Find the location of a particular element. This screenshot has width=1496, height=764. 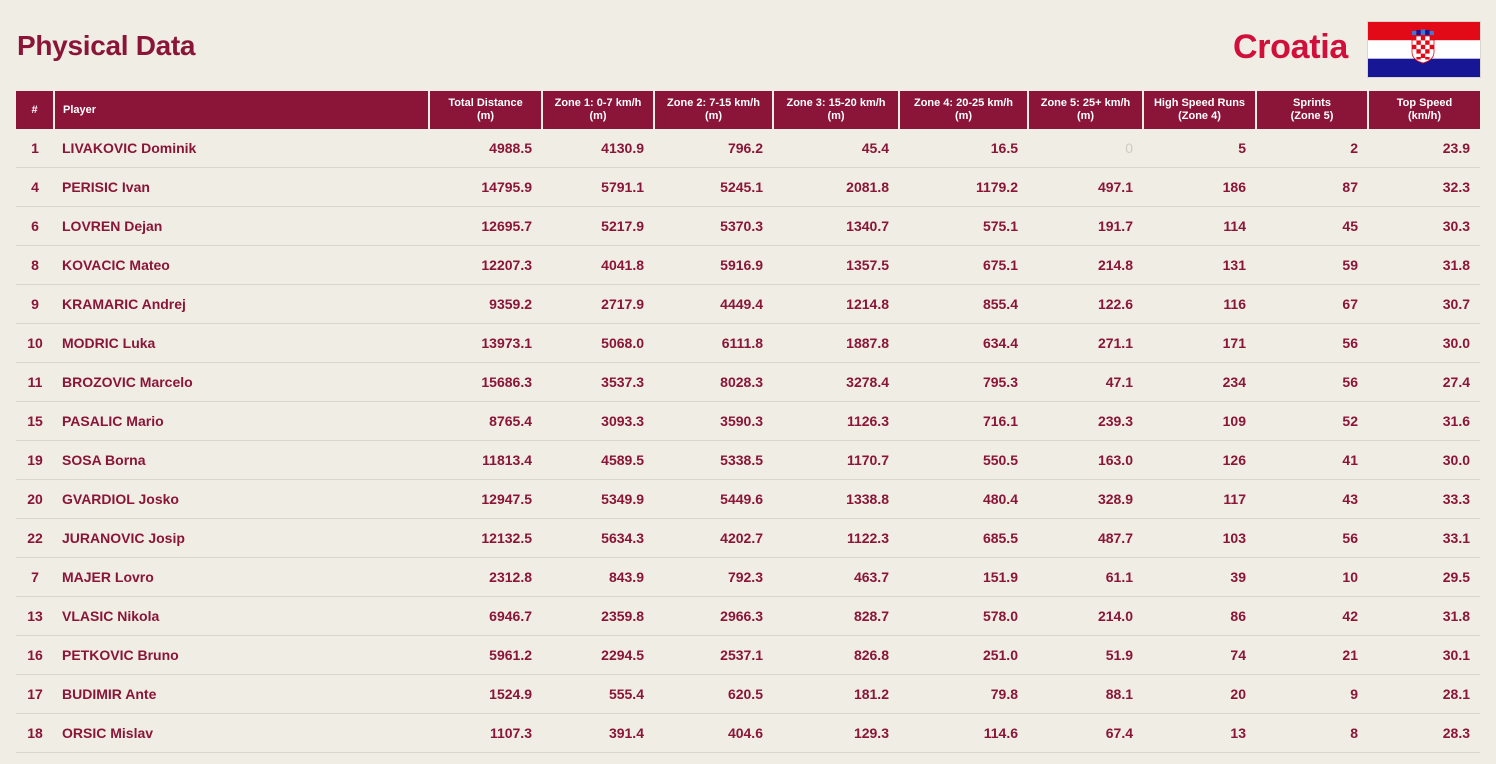

cell-zone-3: 1122.3 is located at coordinates (836, 538).